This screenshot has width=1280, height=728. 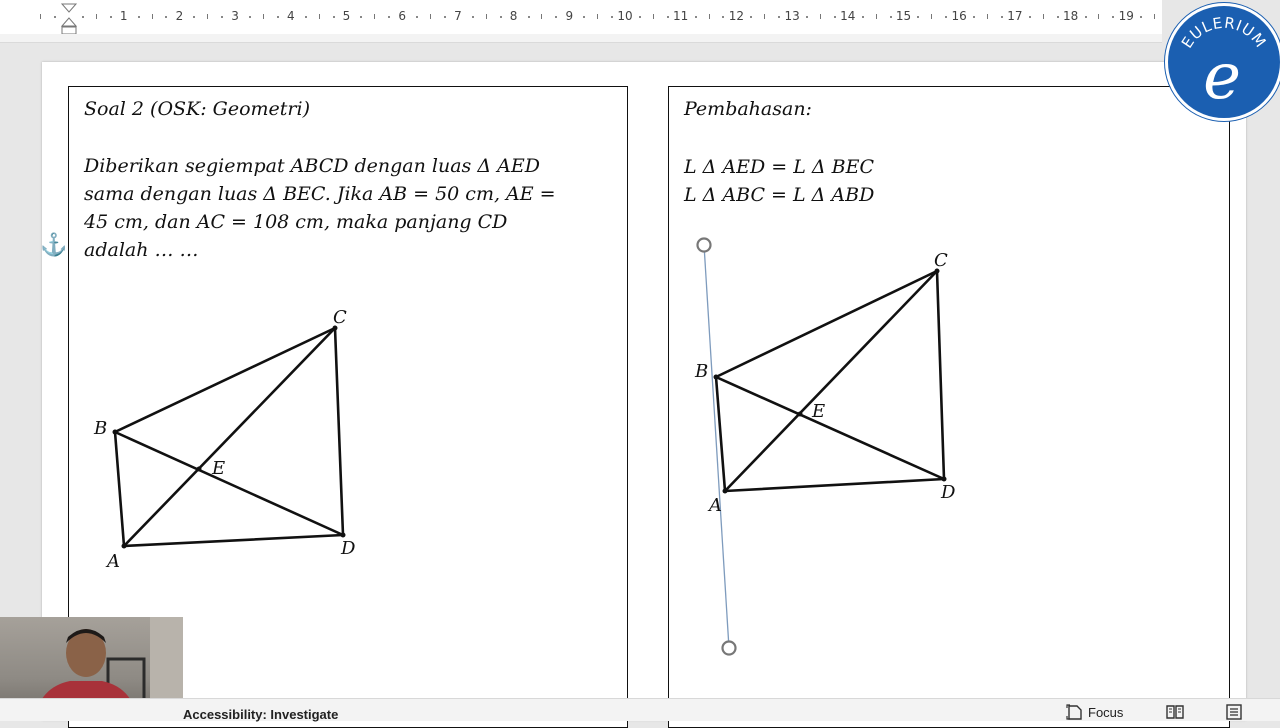 I want to click on segment-da, so click(x=233, y=540).